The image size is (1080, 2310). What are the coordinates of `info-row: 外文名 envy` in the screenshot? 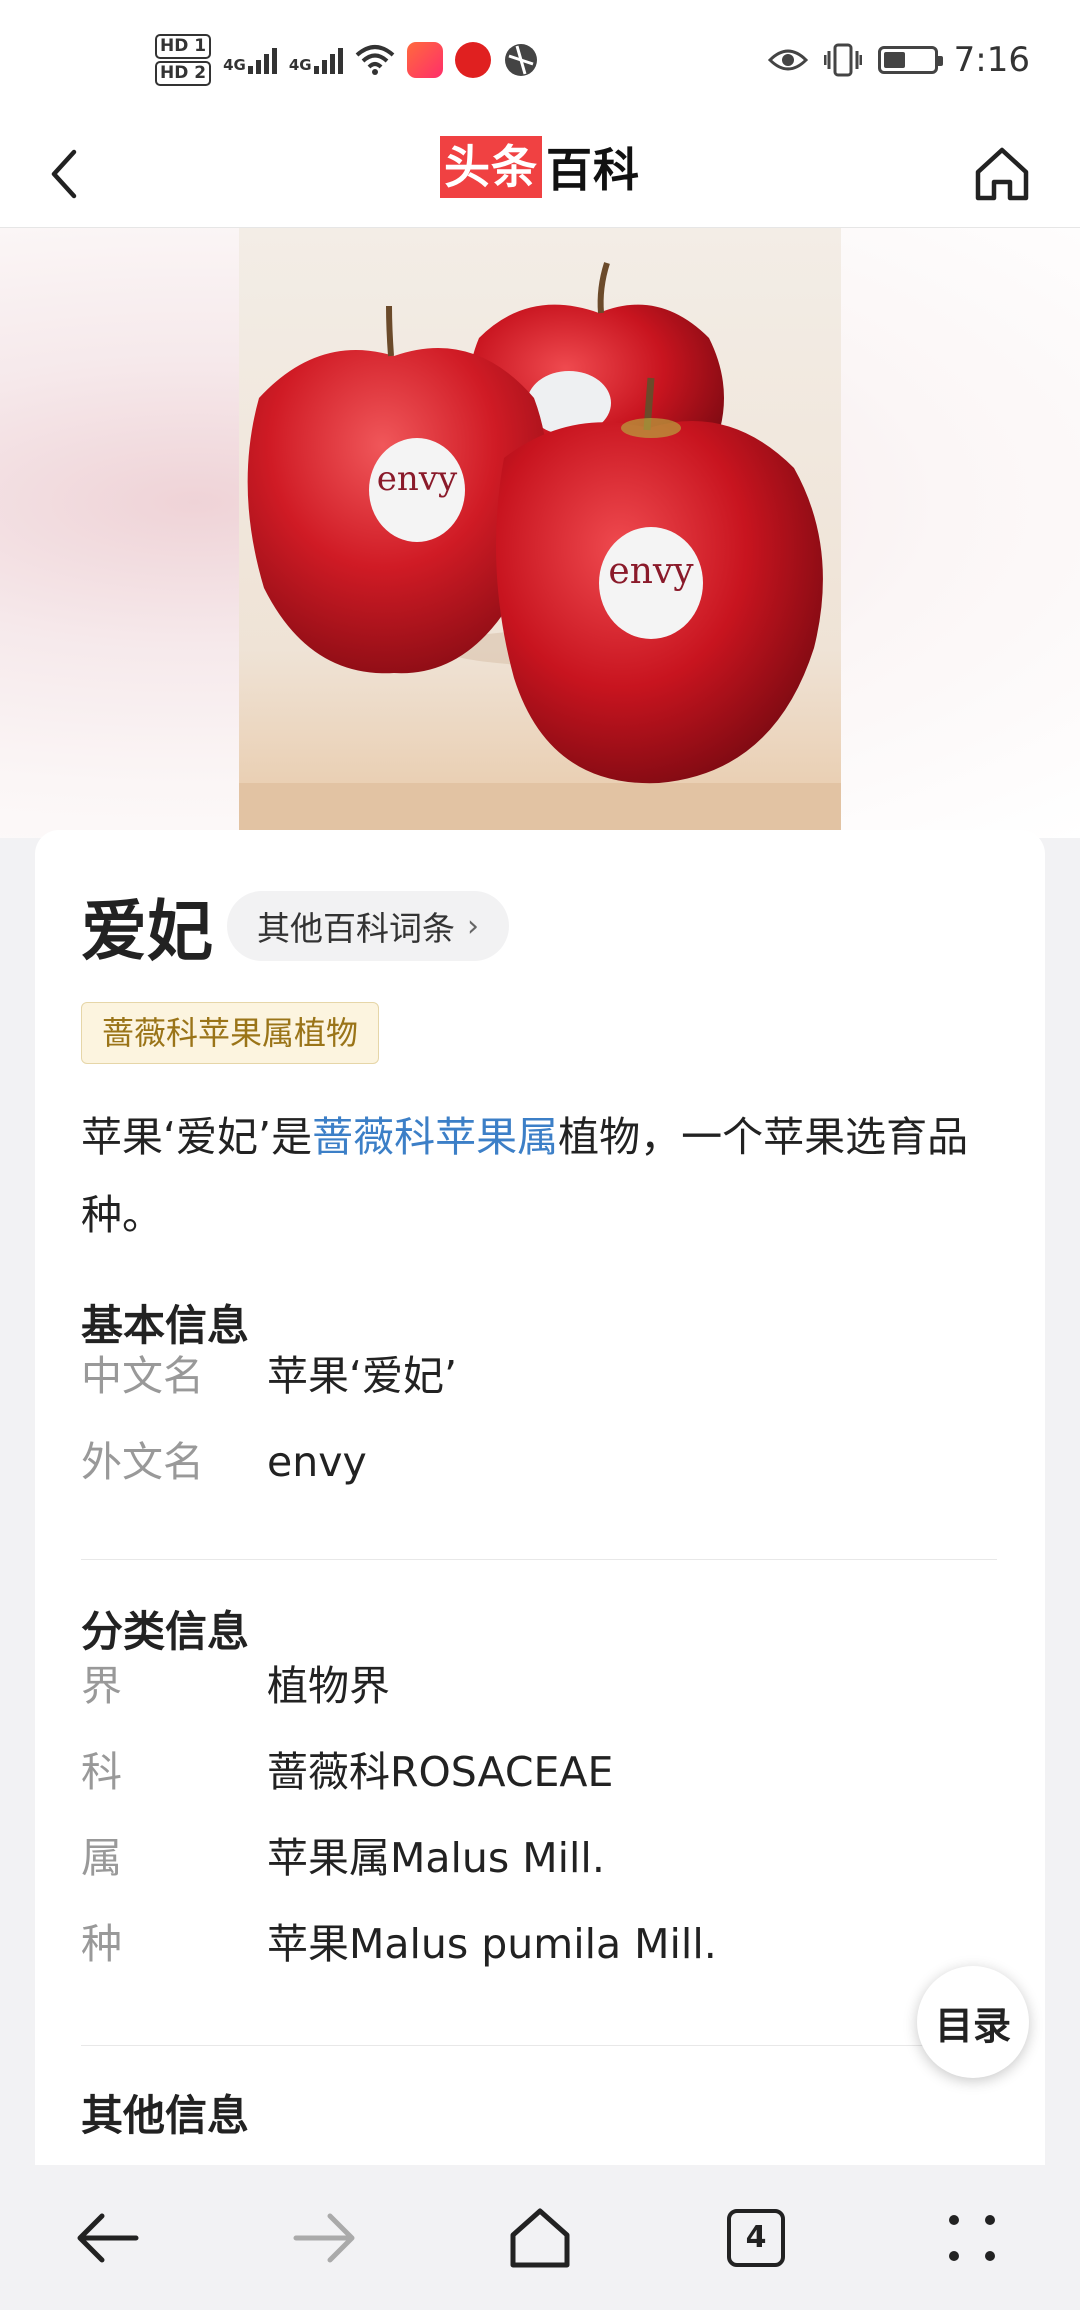 It's located at (224, 1462).